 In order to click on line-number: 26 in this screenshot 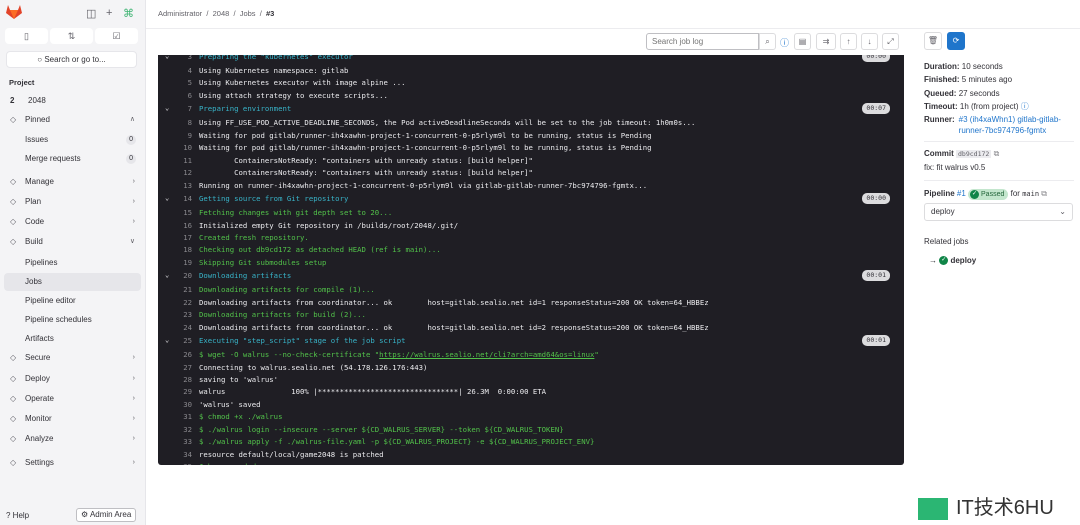, I will do `click(183, 354)`.